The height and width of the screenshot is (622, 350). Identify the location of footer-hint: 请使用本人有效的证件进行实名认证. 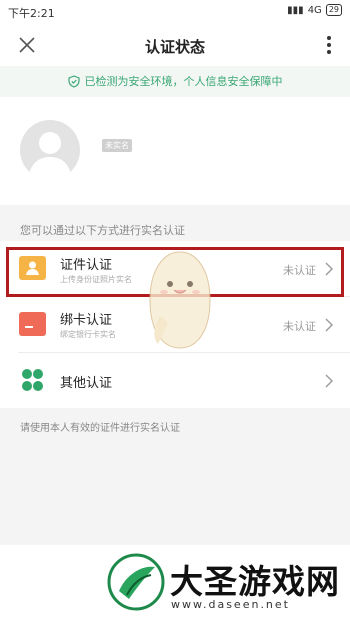
(100, 428).